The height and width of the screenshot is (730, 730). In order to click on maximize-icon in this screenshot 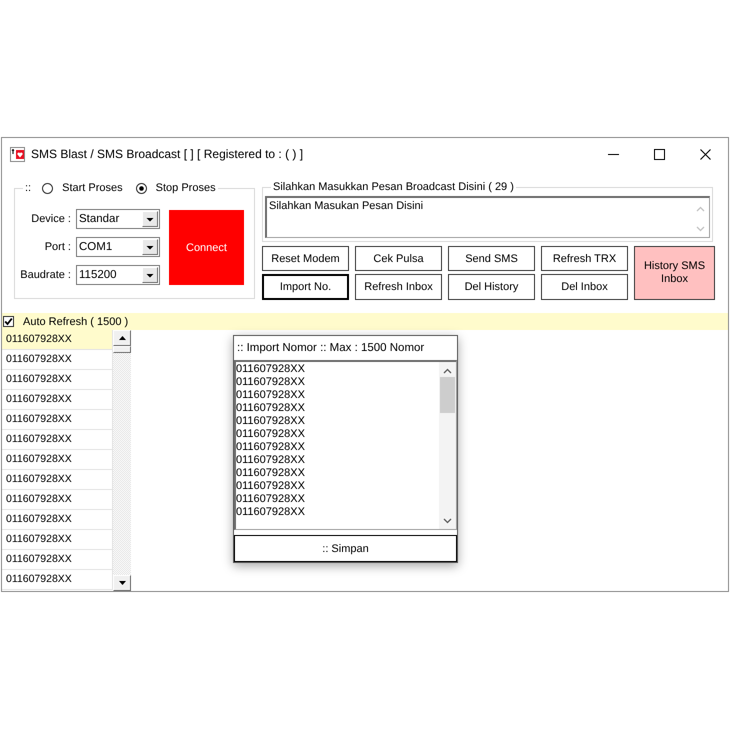, I will do `click(659, 154)`.